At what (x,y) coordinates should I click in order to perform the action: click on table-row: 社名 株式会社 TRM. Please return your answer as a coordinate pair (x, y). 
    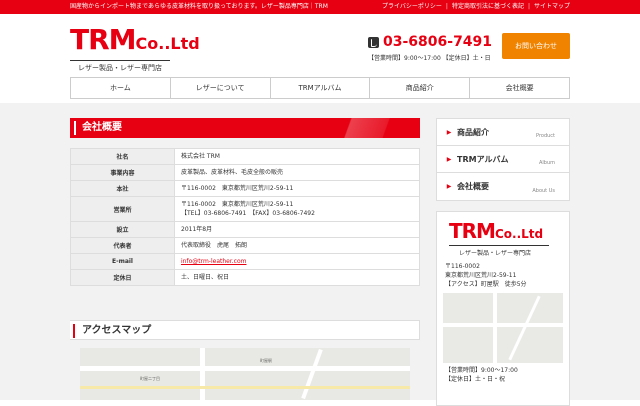
    Looking at the image, I should click on (245, 156).